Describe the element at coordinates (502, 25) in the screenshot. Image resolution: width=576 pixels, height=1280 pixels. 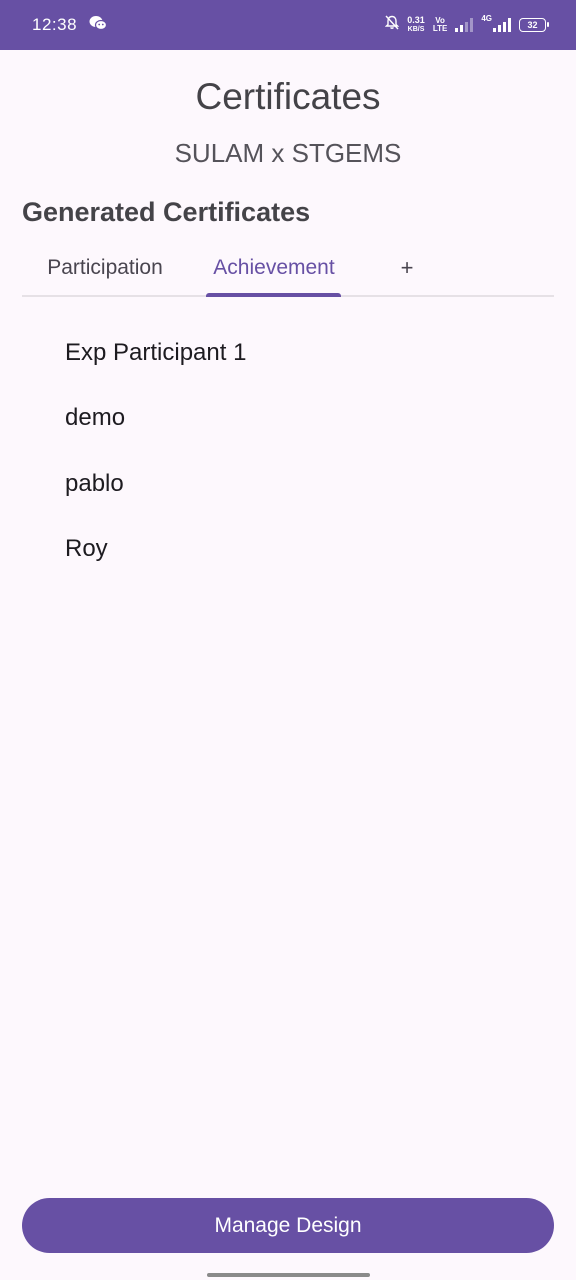
I see `signal-bars` at that location.